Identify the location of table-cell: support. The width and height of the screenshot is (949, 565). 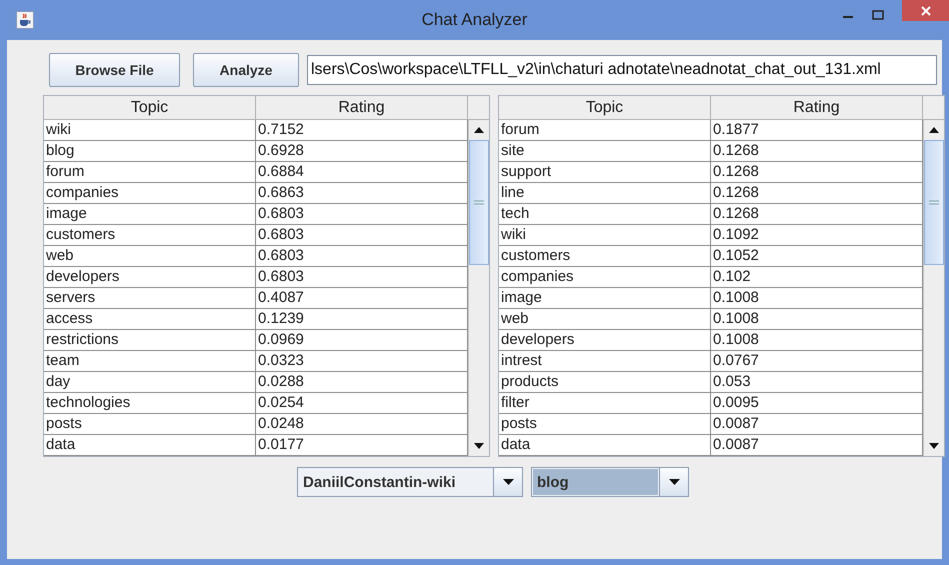
(605, 172).